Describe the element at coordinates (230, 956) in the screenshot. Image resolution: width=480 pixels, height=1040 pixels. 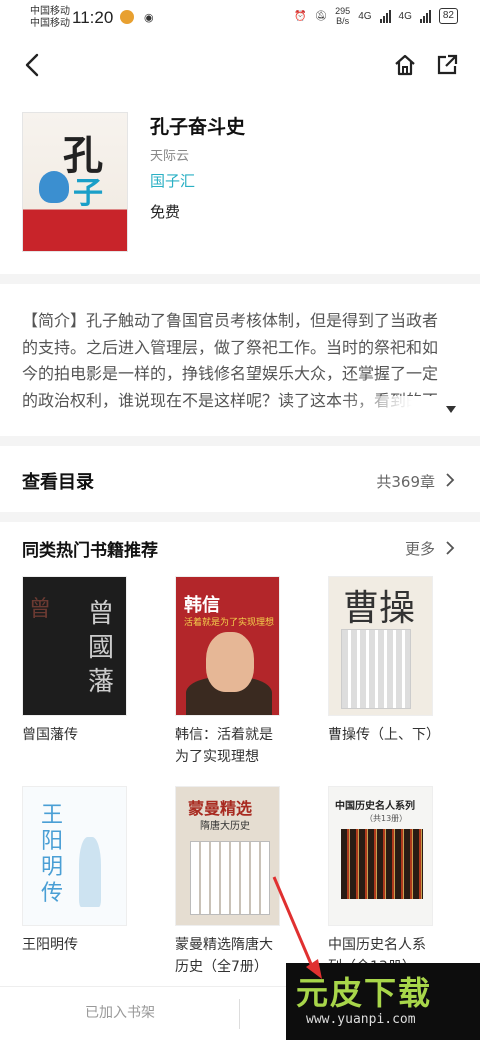
I see `book-card-title: 蒙曼精选隋唐大历史（全7册）` at that location.